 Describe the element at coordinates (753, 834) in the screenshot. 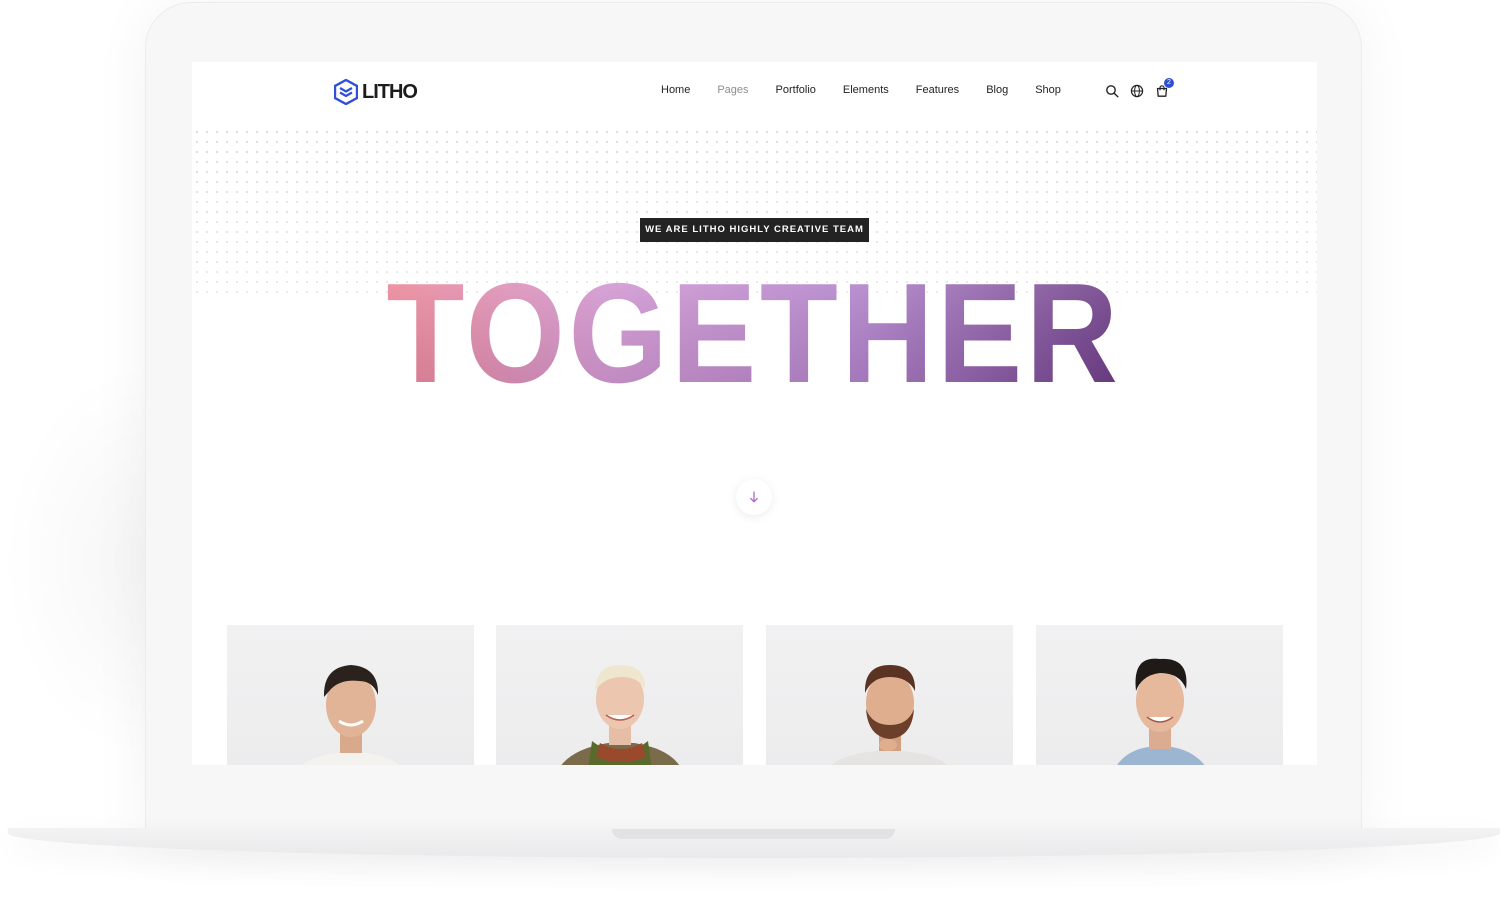

I see `laptop-notch` at that location.